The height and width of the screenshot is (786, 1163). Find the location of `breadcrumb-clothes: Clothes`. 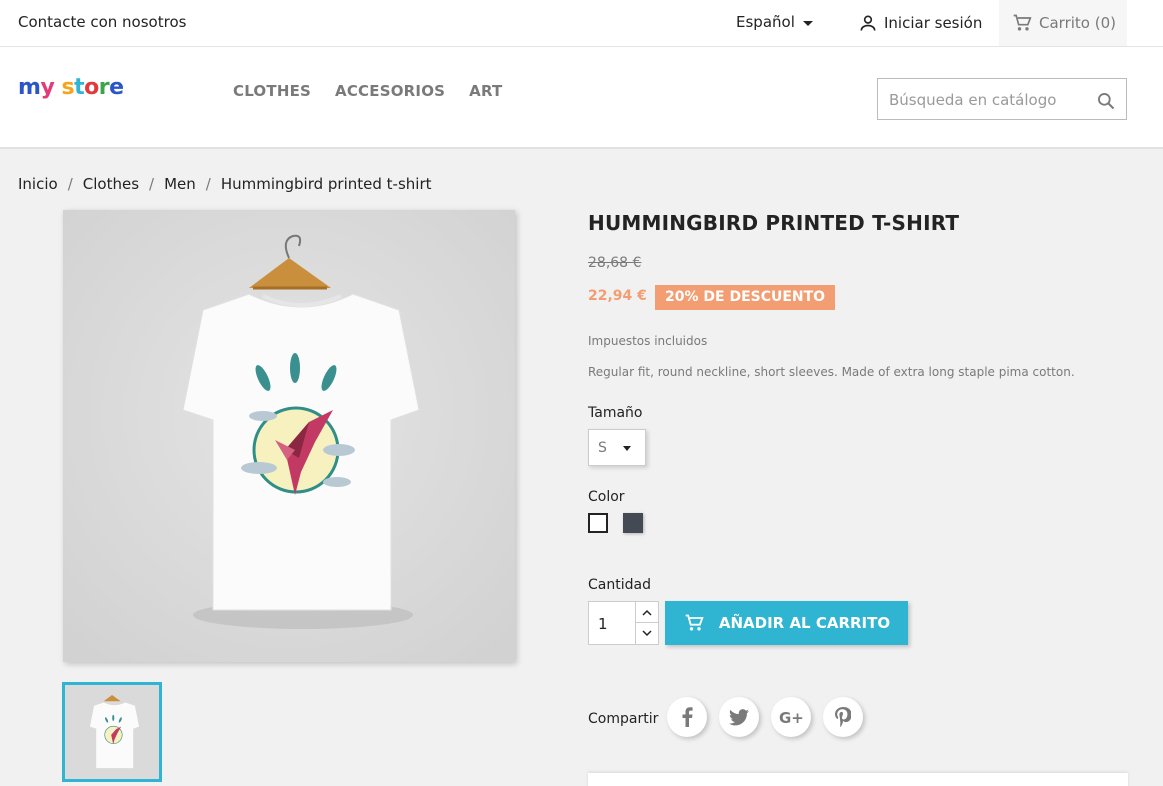

breadcrumb-clothes: Clothes is located at coordinates (111, 184).